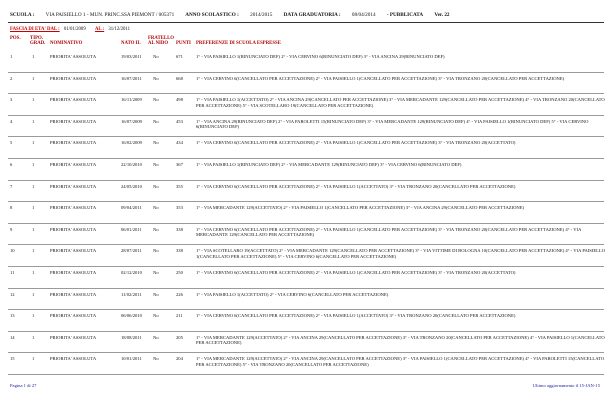 This screenshot has height=400, width=612. What do you see at coordinates (179, 337) in the screenshot?
I see `cell-punti: 205` at bounding box center [179, 337].